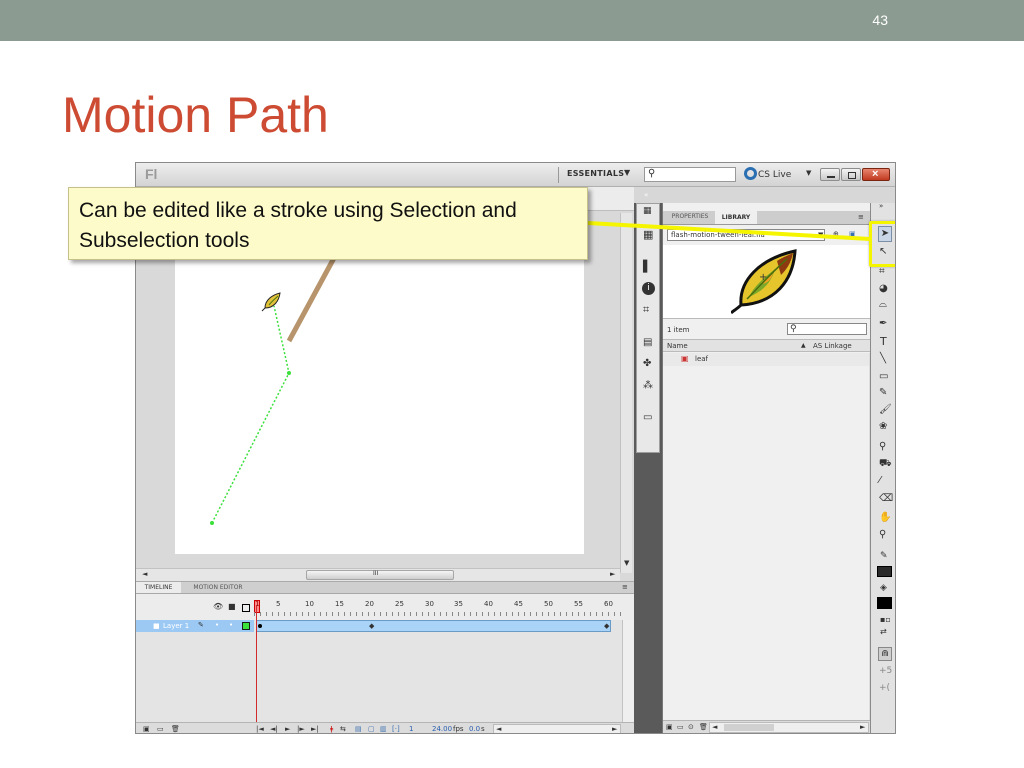 The height and width of the screenshot is (768, 1024). Describe the element at coordinates (883, 376) in the screenshot. I see `rectangle-tool-icon: ▭` at that location.